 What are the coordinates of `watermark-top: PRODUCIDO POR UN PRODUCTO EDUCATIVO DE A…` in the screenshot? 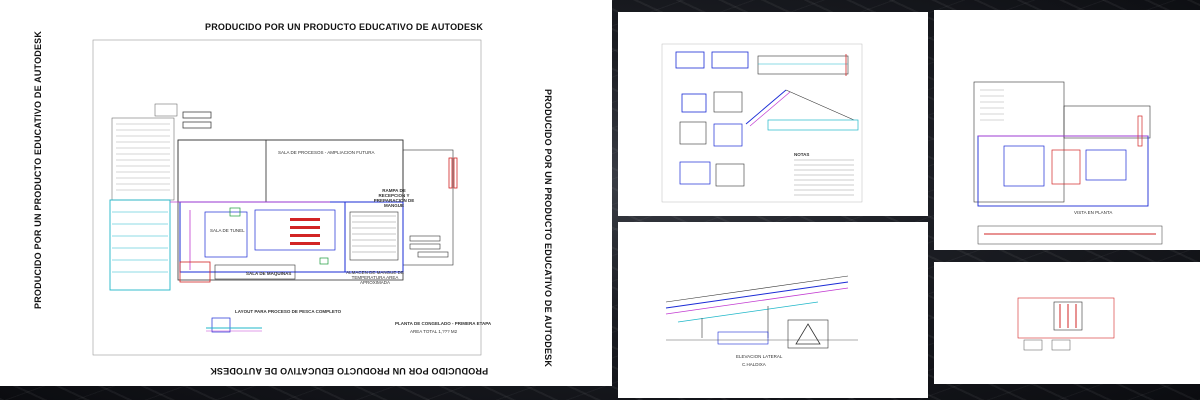 It's located at (344, 27).